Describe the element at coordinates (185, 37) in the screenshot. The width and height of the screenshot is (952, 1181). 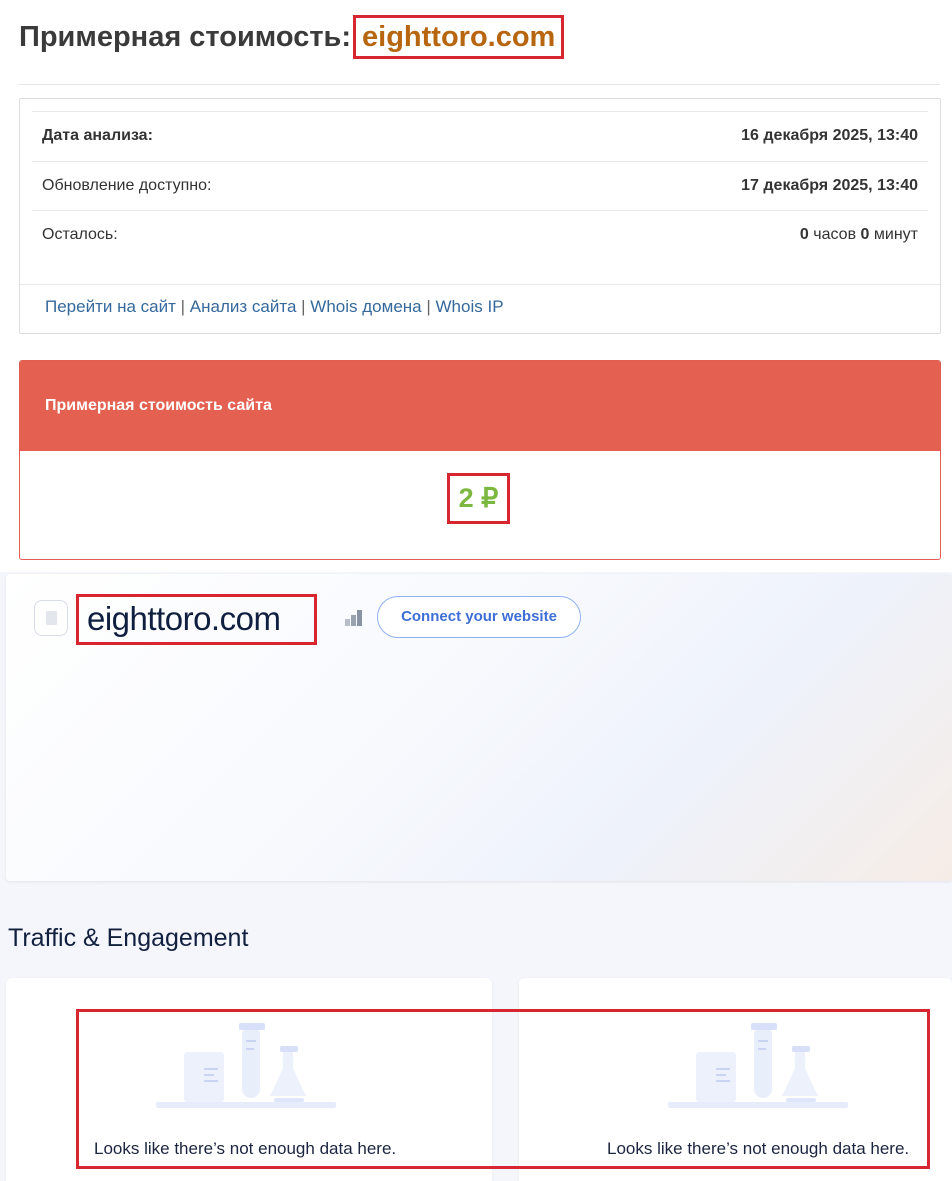
I see `page-title-prefix: Примерная стоимость:` at that location.